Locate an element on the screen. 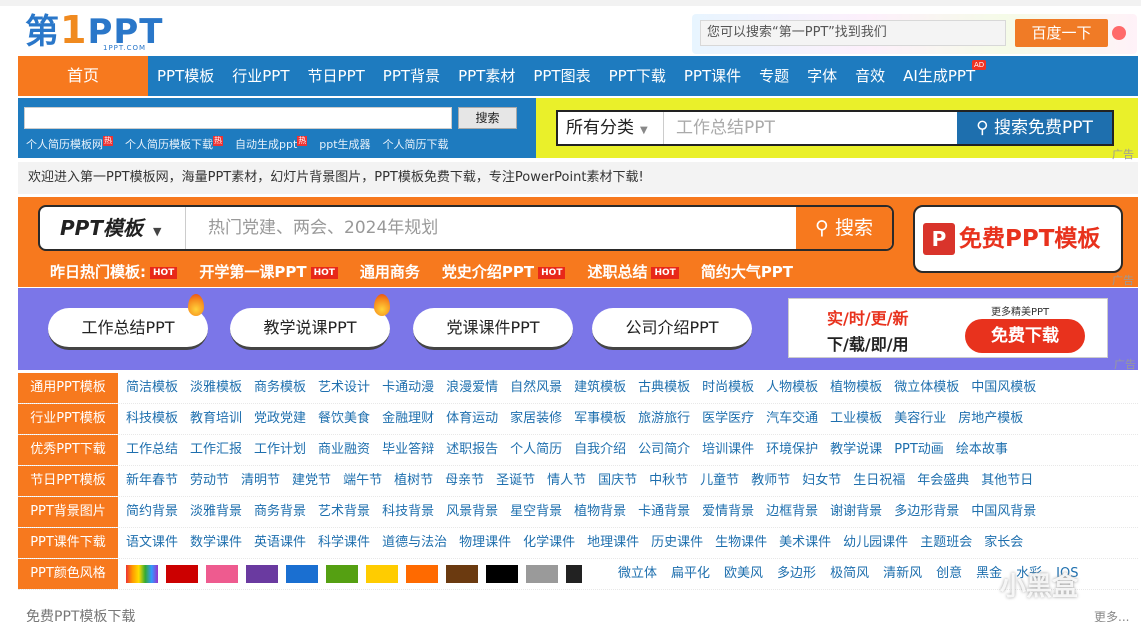 The image size is (1141, 622). baidu-search-input: 您可以搜索“第一PPT”找到我们 is located at coordinates (853, 33).